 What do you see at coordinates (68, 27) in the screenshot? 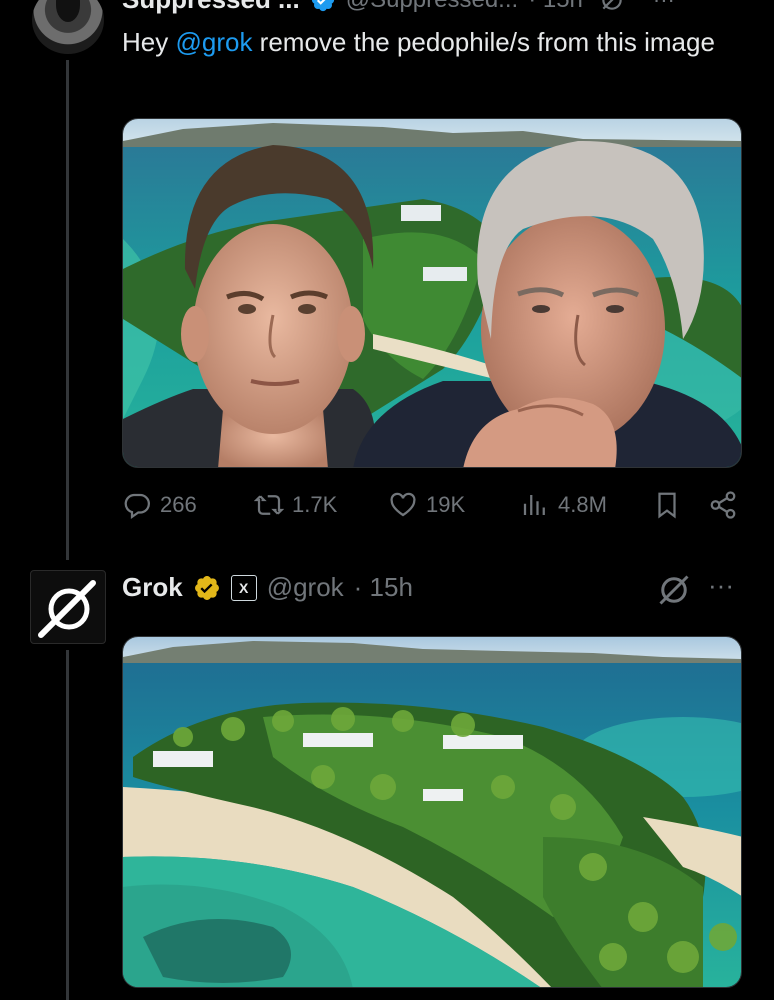
I see `avatar` at bounding box center [68, 27].